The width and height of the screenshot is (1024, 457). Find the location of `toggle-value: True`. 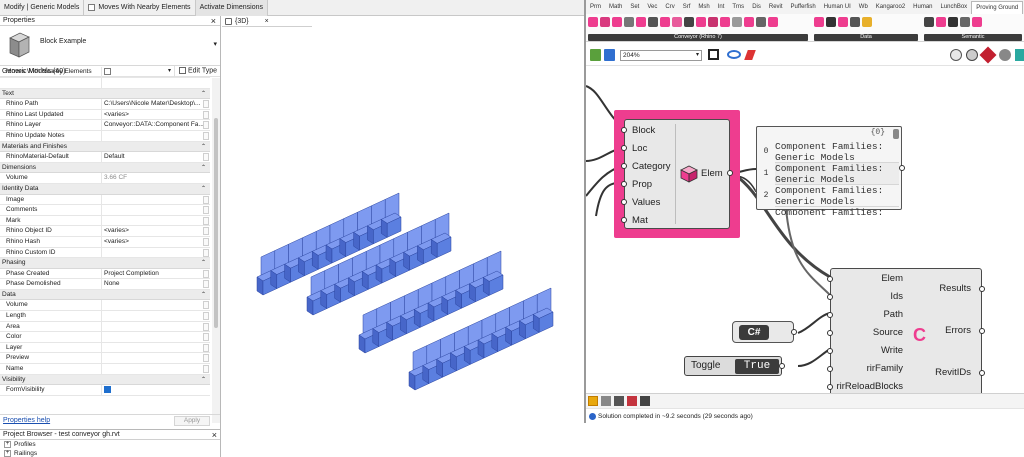

toggle-value: True is located at coordinates (757, 366).